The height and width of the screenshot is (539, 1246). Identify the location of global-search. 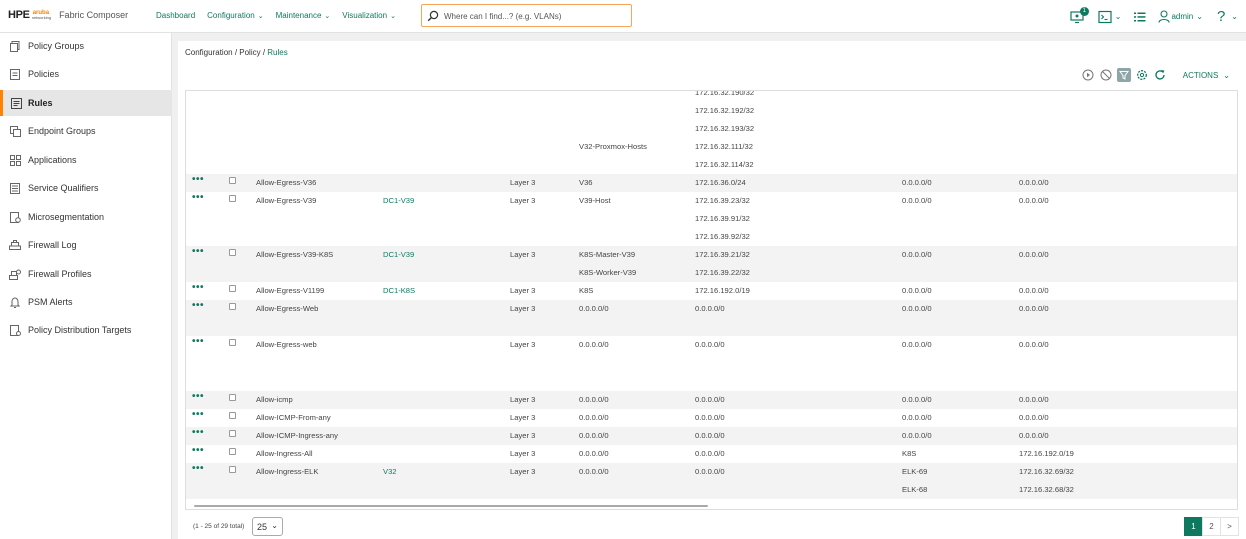
(526, 15).